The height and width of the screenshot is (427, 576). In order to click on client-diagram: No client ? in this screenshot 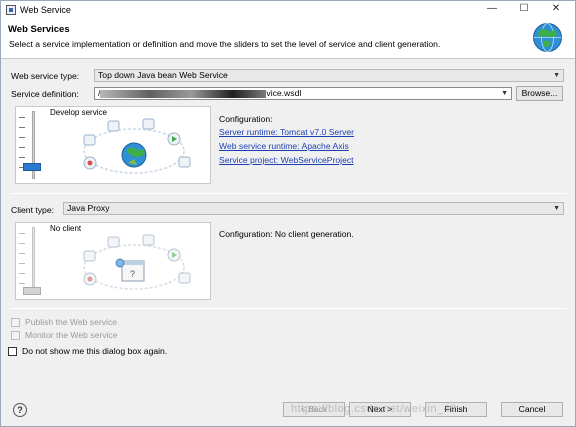, I will do `click(129, 261)`.